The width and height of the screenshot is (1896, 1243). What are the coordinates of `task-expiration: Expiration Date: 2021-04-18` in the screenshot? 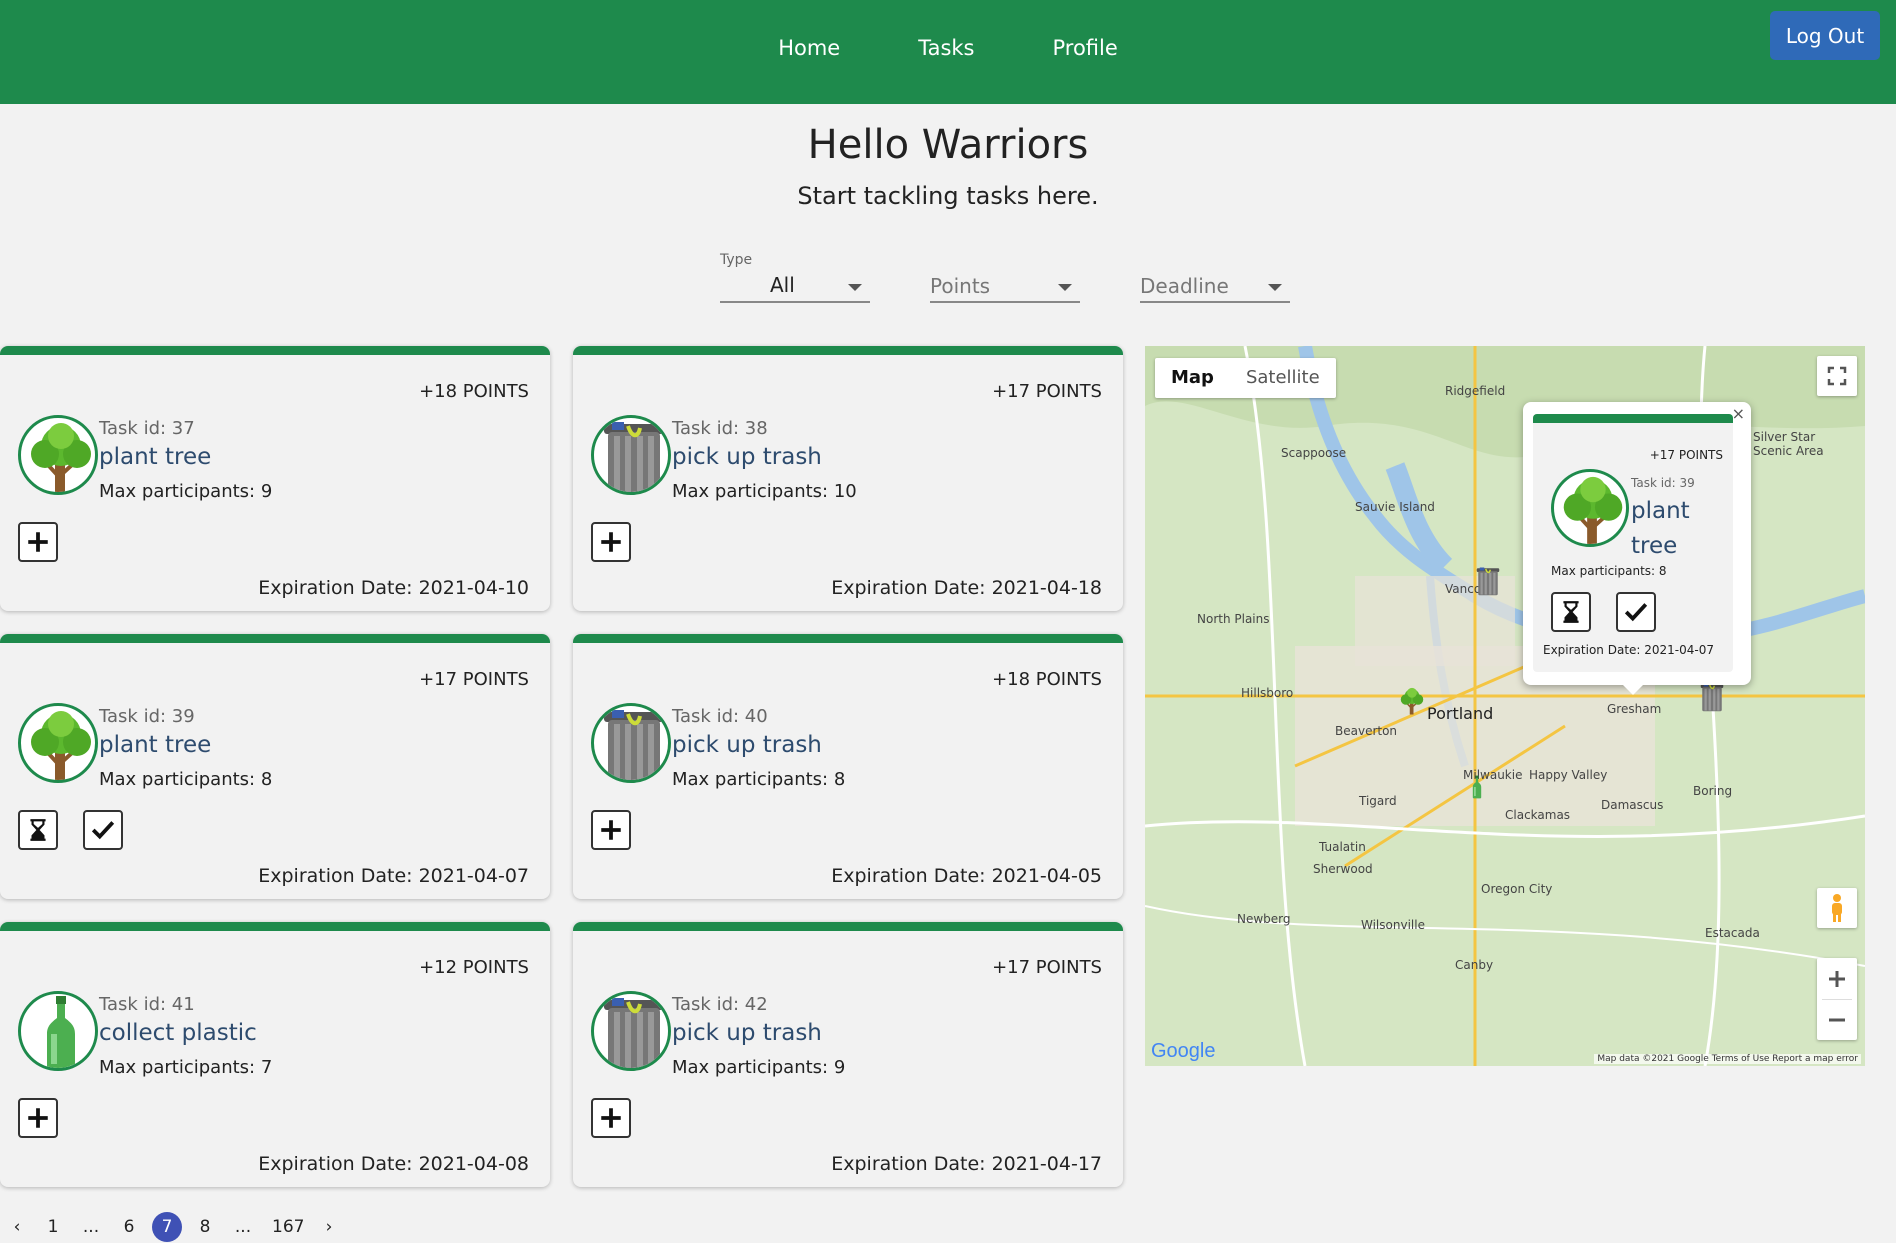 It's located at (966, 588).